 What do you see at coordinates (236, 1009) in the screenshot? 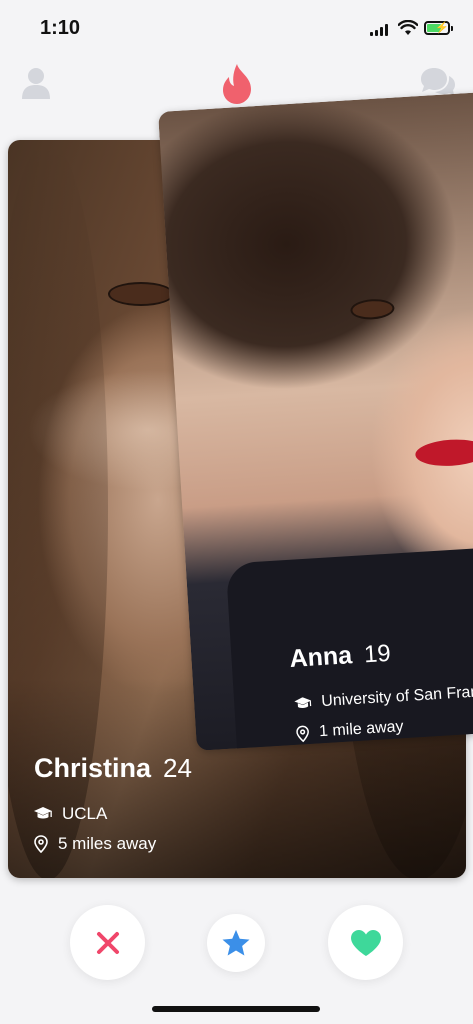
I see `home-indicator` at bounding box center [236, 1009].